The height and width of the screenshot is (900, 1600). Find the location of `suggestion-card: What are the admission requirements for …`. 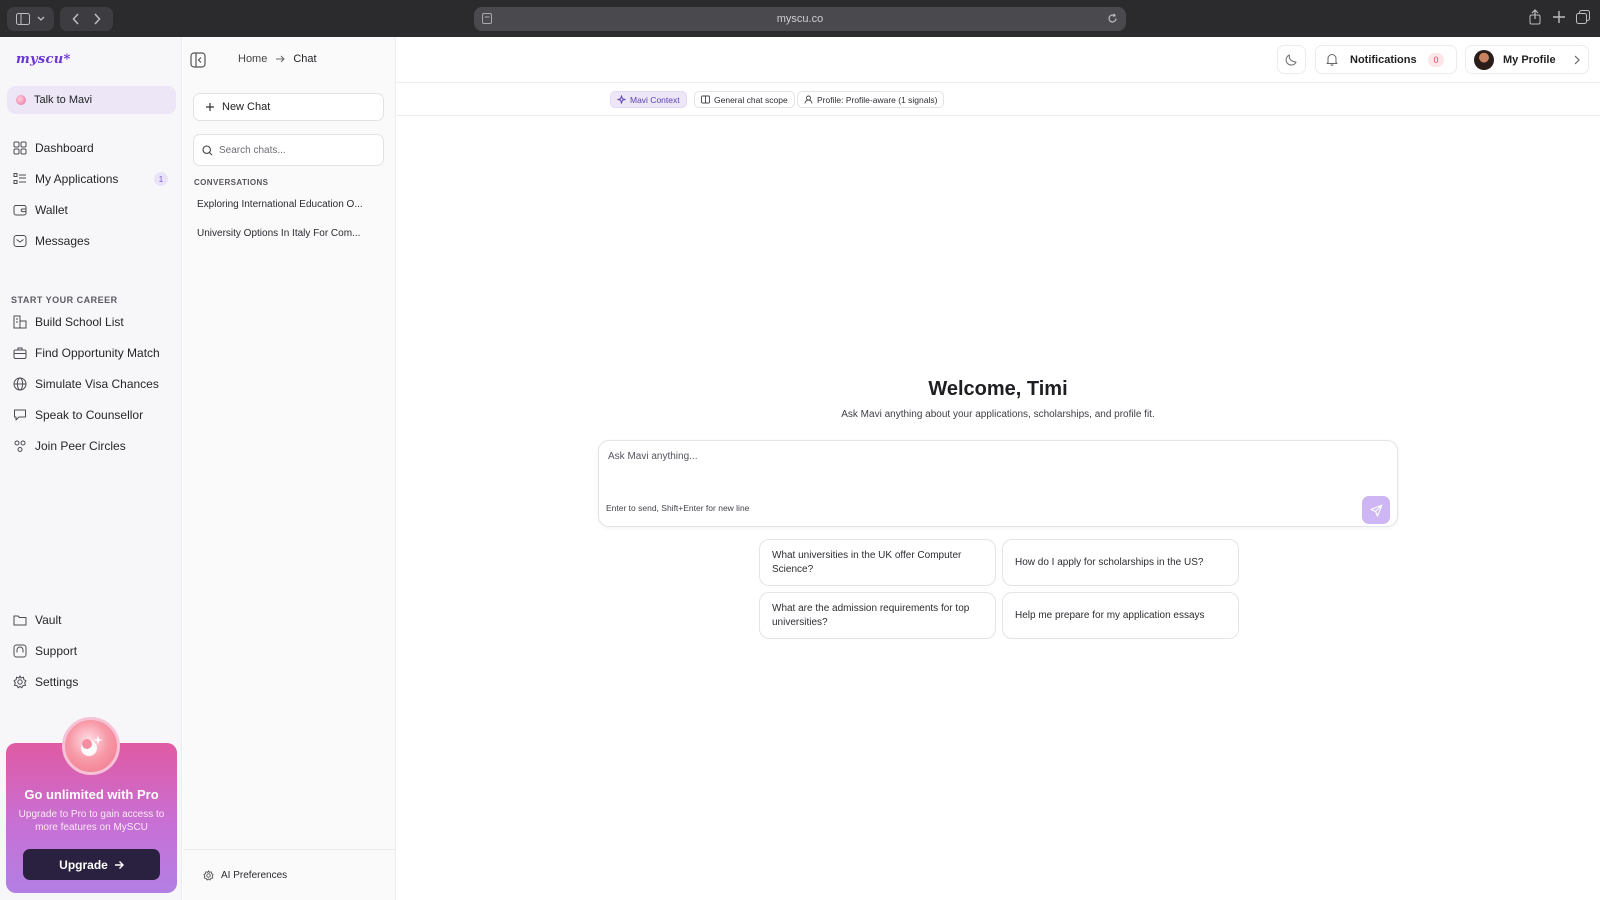

suggestion-card: What are the admission requirements for … is located at coordinates (877, 615).